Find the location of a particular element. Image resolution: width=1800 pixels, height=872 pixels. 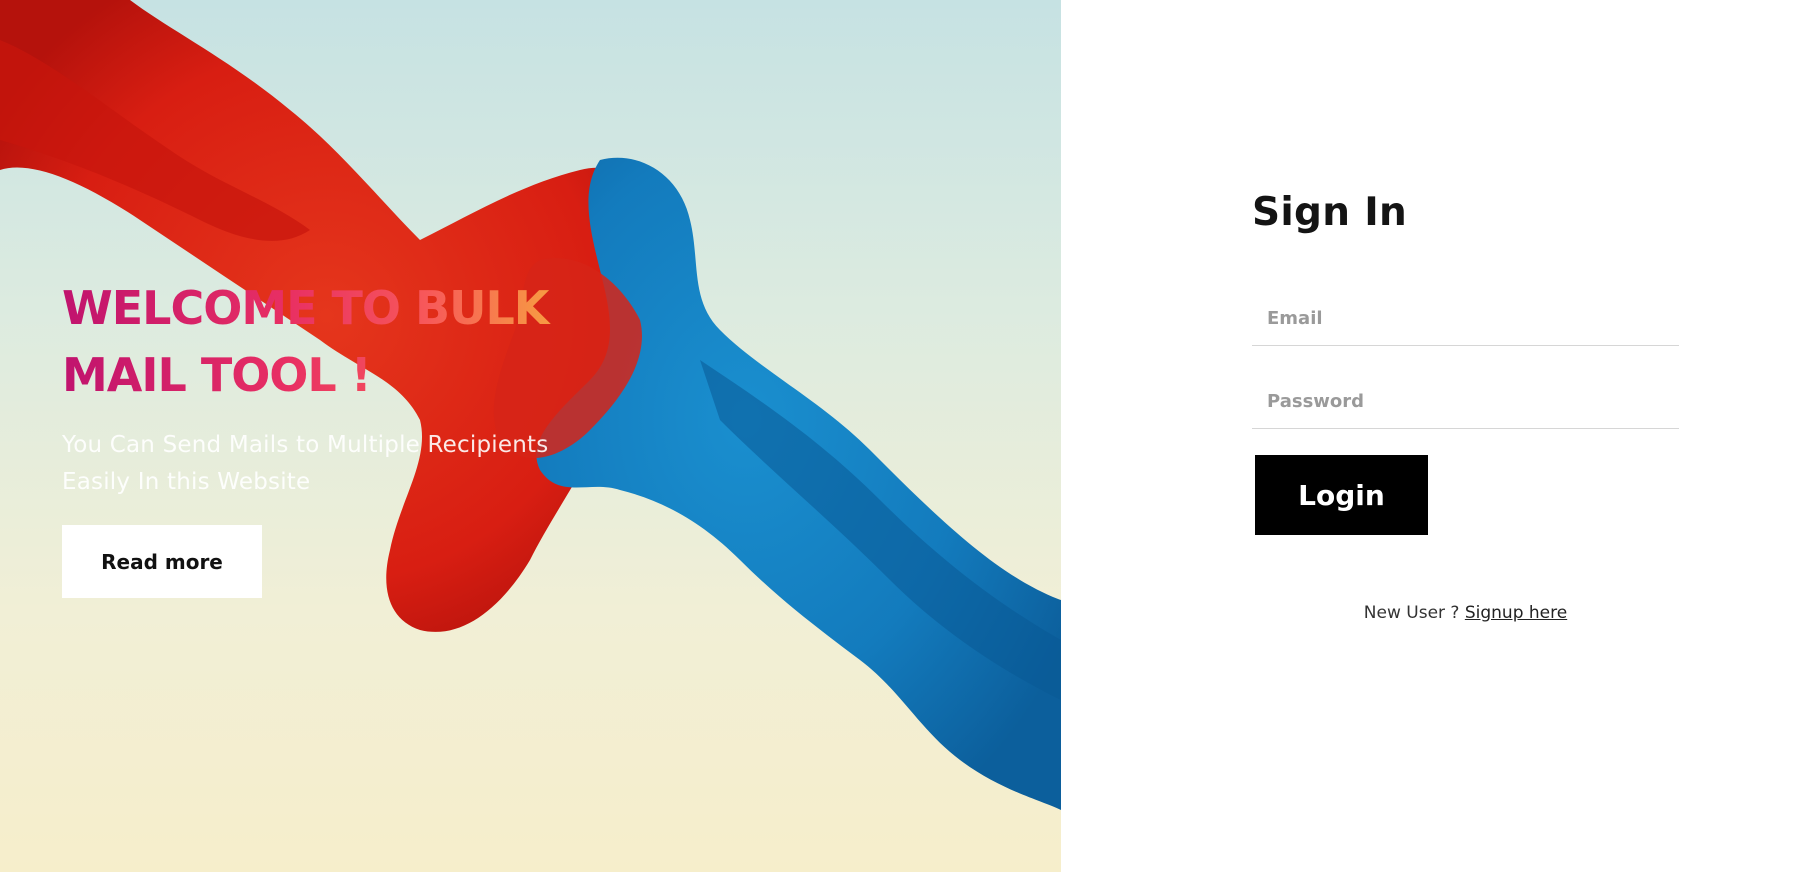

hero-title-line1: WELCOME TO BULK is located at coordinates (305, 308).